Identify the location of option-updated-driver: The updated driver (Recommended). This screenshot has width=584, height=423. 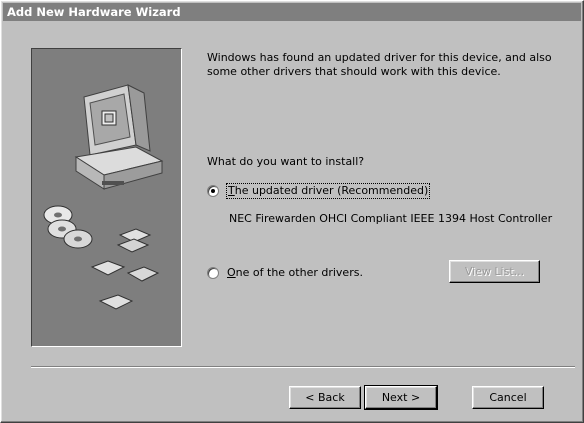
(319, 191).